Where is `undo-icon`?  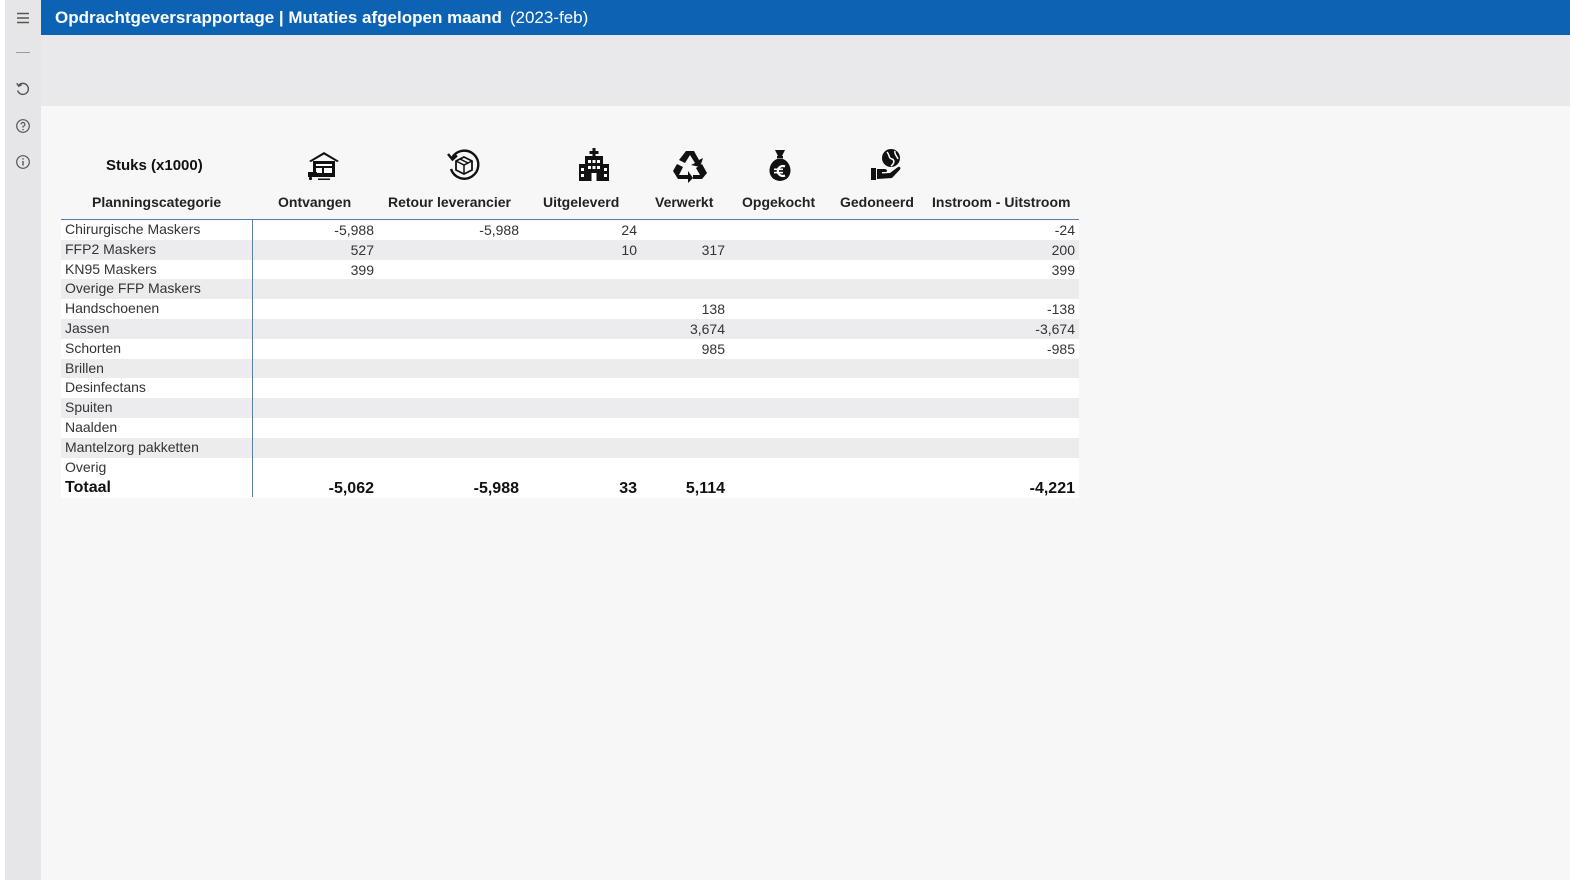
undo-icon is located at coordinates (23, 89).